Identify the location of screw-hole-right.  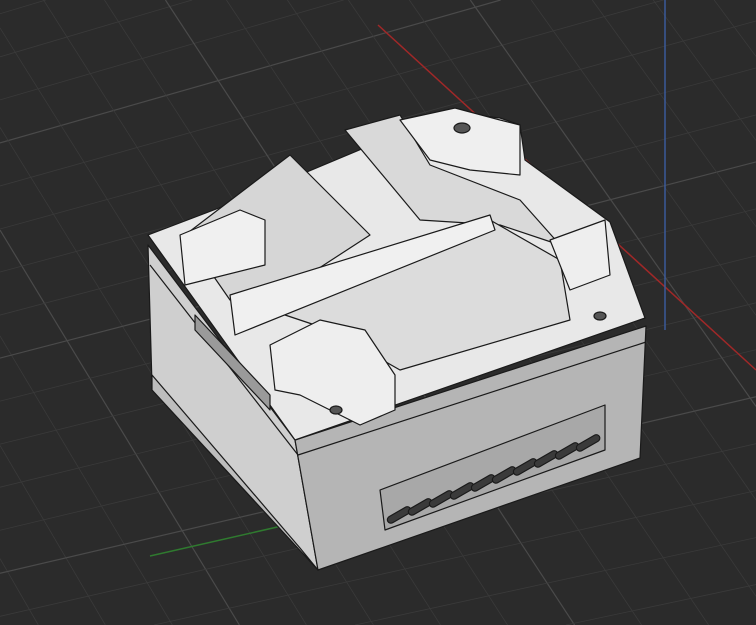
(600, 316).